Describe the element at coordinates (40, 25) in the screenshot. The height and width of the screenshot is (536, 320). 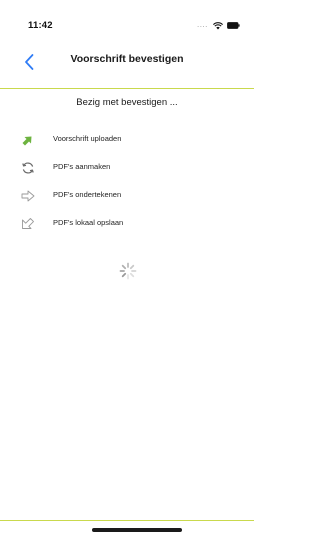
I see `status-time: 11:42` at that location.